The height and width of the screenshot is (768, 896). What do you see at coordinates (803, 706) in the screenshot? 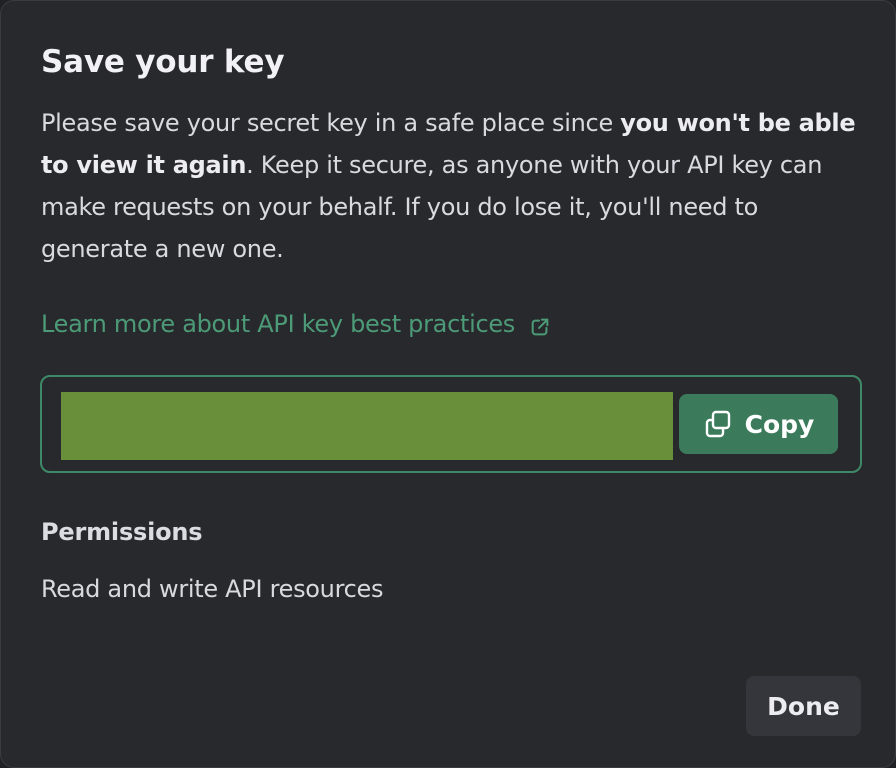
I see `done-button: Done` at bounding box center [803, 706].